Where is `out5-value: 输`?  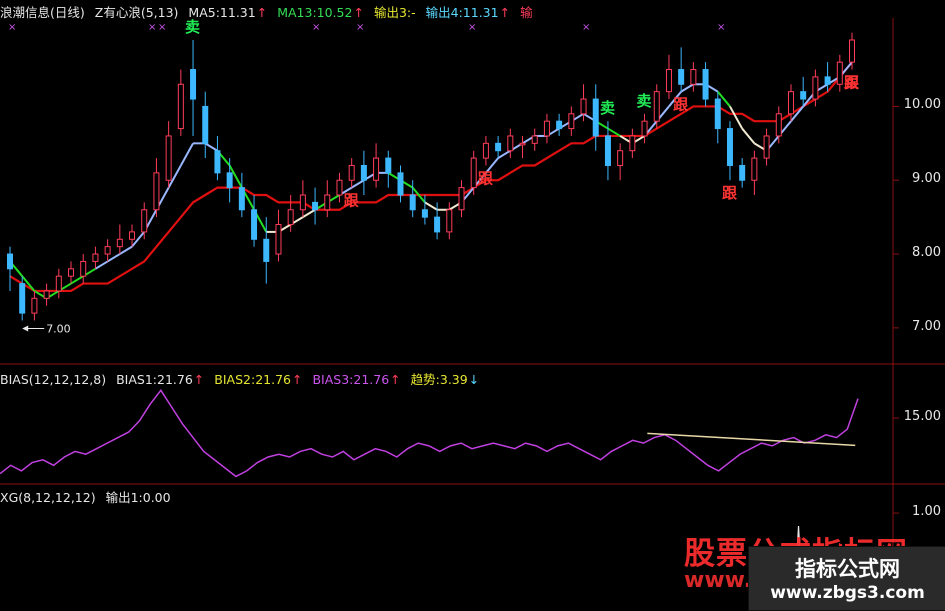
out5-value: 输 is located at coordinates (526, 12).